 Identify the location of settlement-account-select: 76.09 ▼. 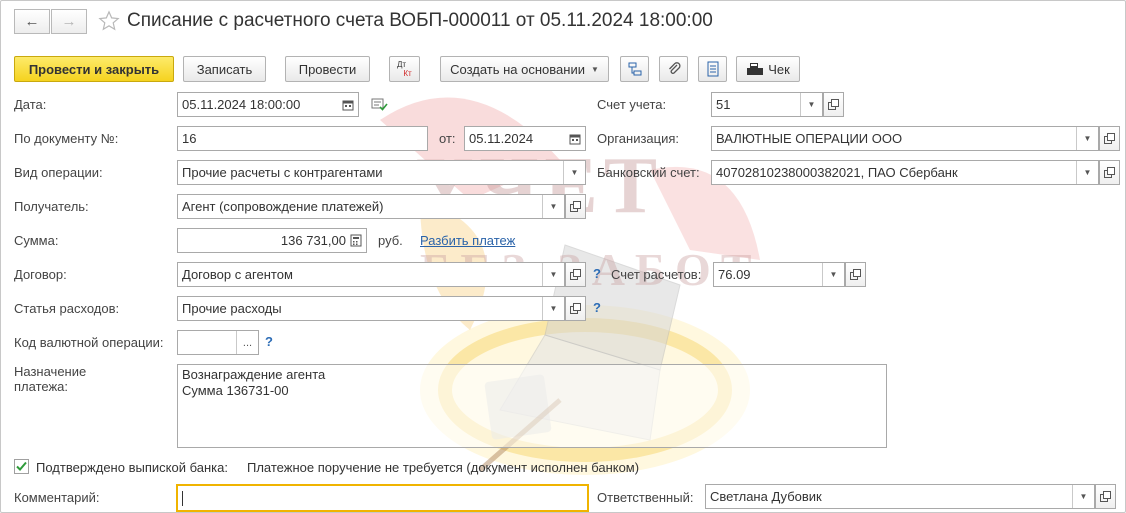
(779, 274).